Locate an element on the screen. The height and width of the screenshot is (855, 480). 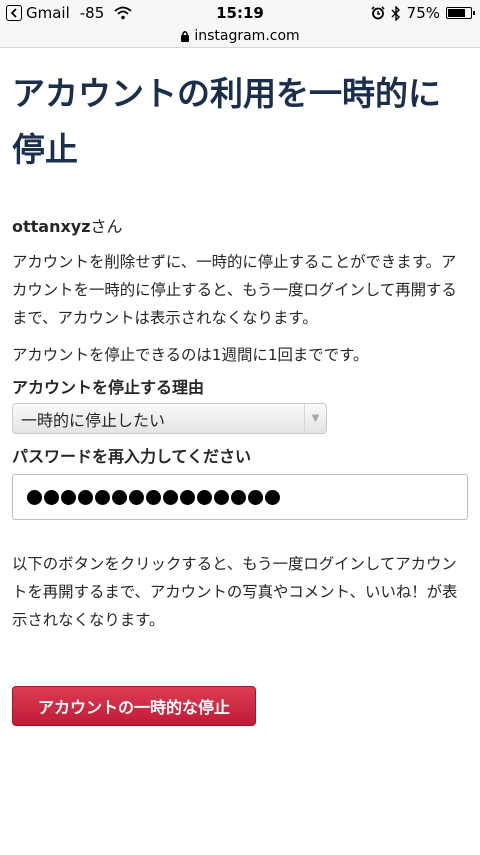
password-field is located at coordinates (240, 497).